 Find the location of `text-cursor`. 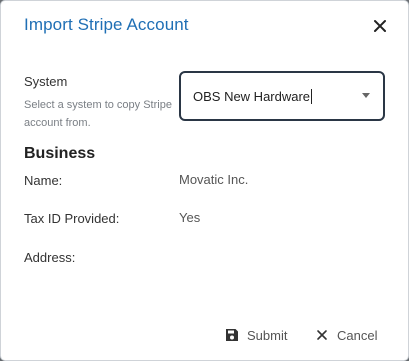

text-cursor is located at coordinates (312, 96).